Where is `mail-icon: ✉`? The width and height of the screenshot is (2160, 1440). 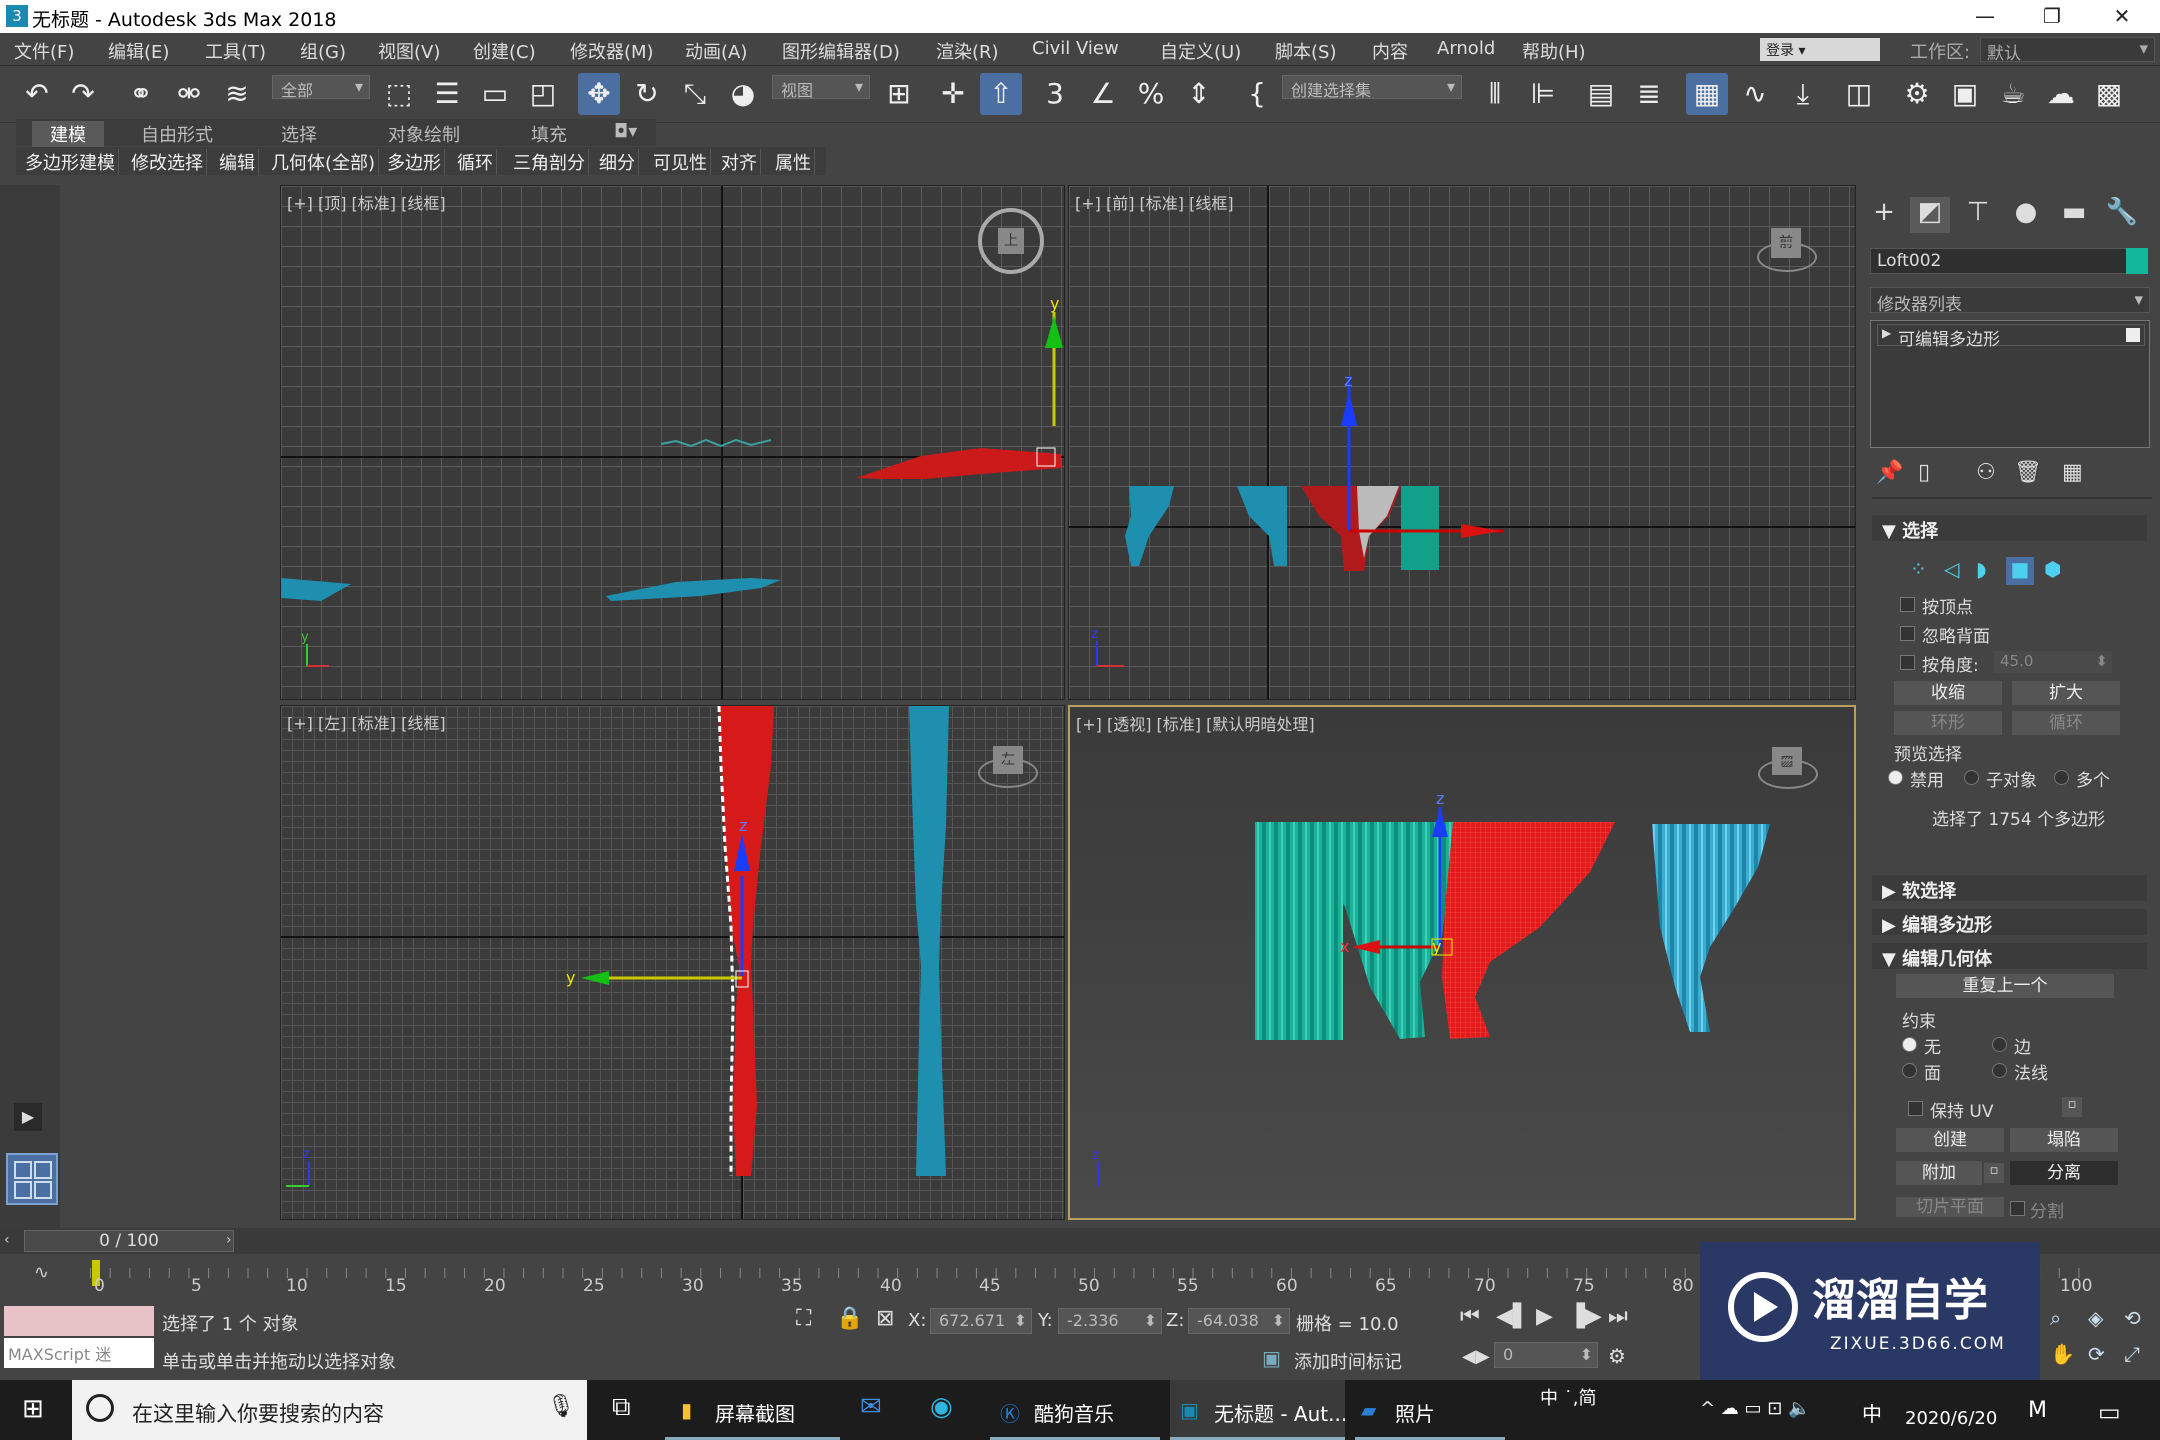 mail-icon: ✉ is located at coordinates (871, 1407).